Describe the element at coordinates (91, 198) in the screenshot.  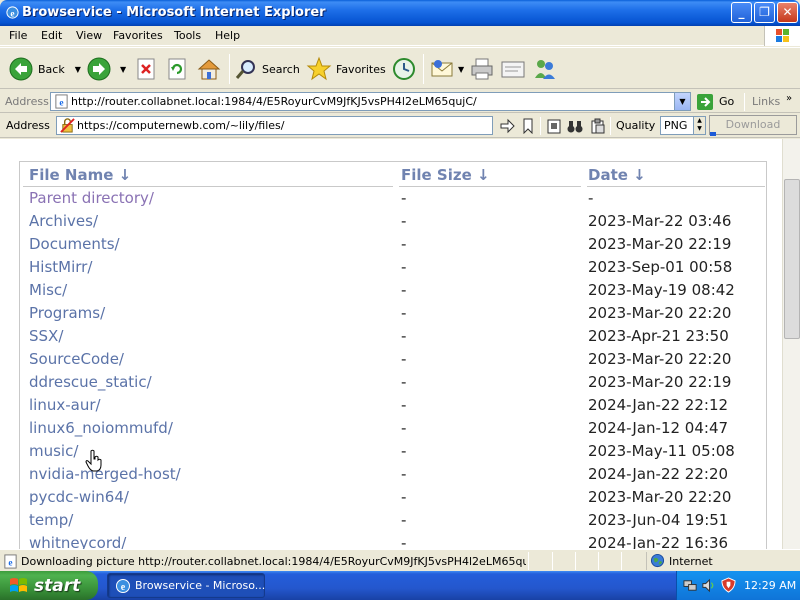
I see `file-link: Parent directory/` at that location.